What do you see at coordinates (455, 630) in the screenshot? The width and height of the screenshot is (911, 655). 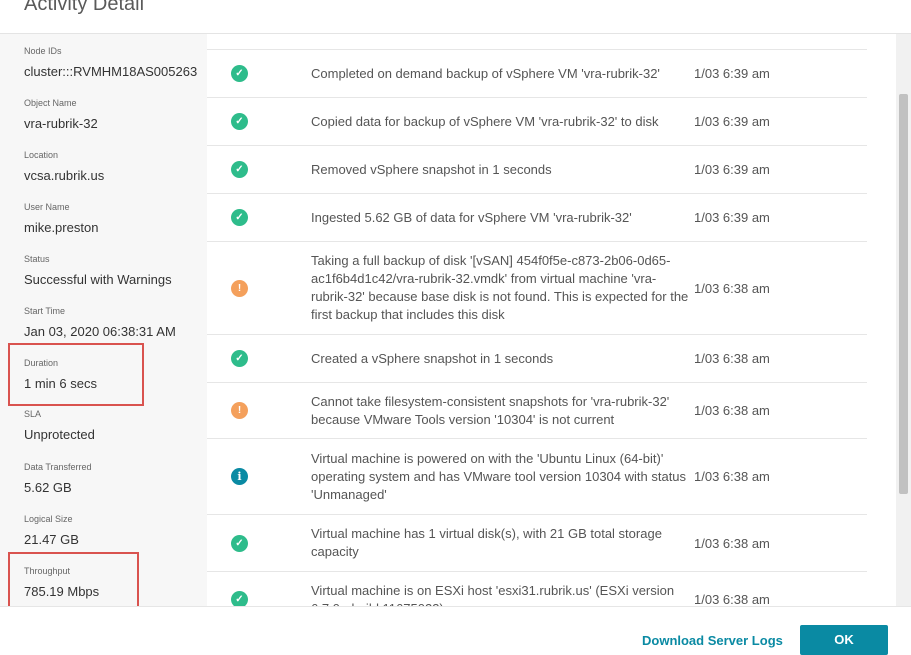 I see `dialog-footer: Download Server Logs OK` at bounding box center [455, 630].